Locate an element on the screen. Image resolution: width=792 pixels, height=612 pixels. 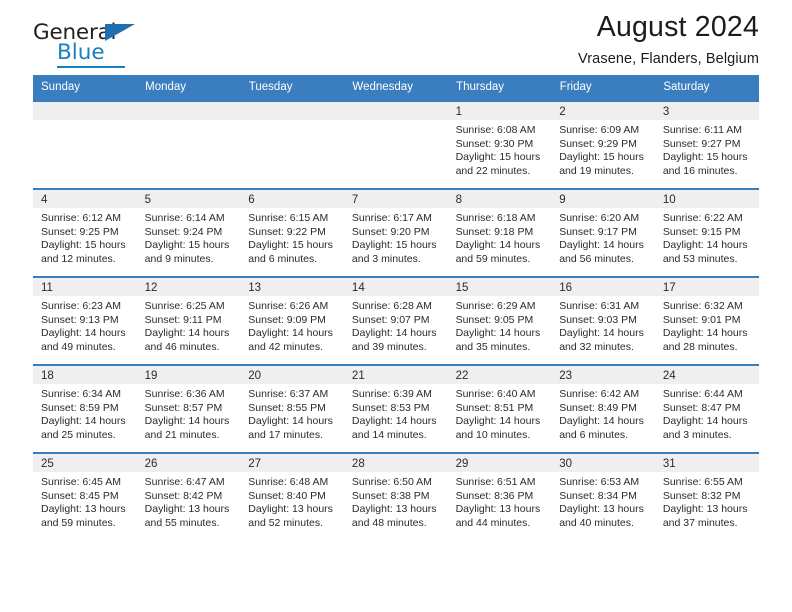
sunrise-text: Sunrise: 6:36 AM is located at coordinates (184, 394).